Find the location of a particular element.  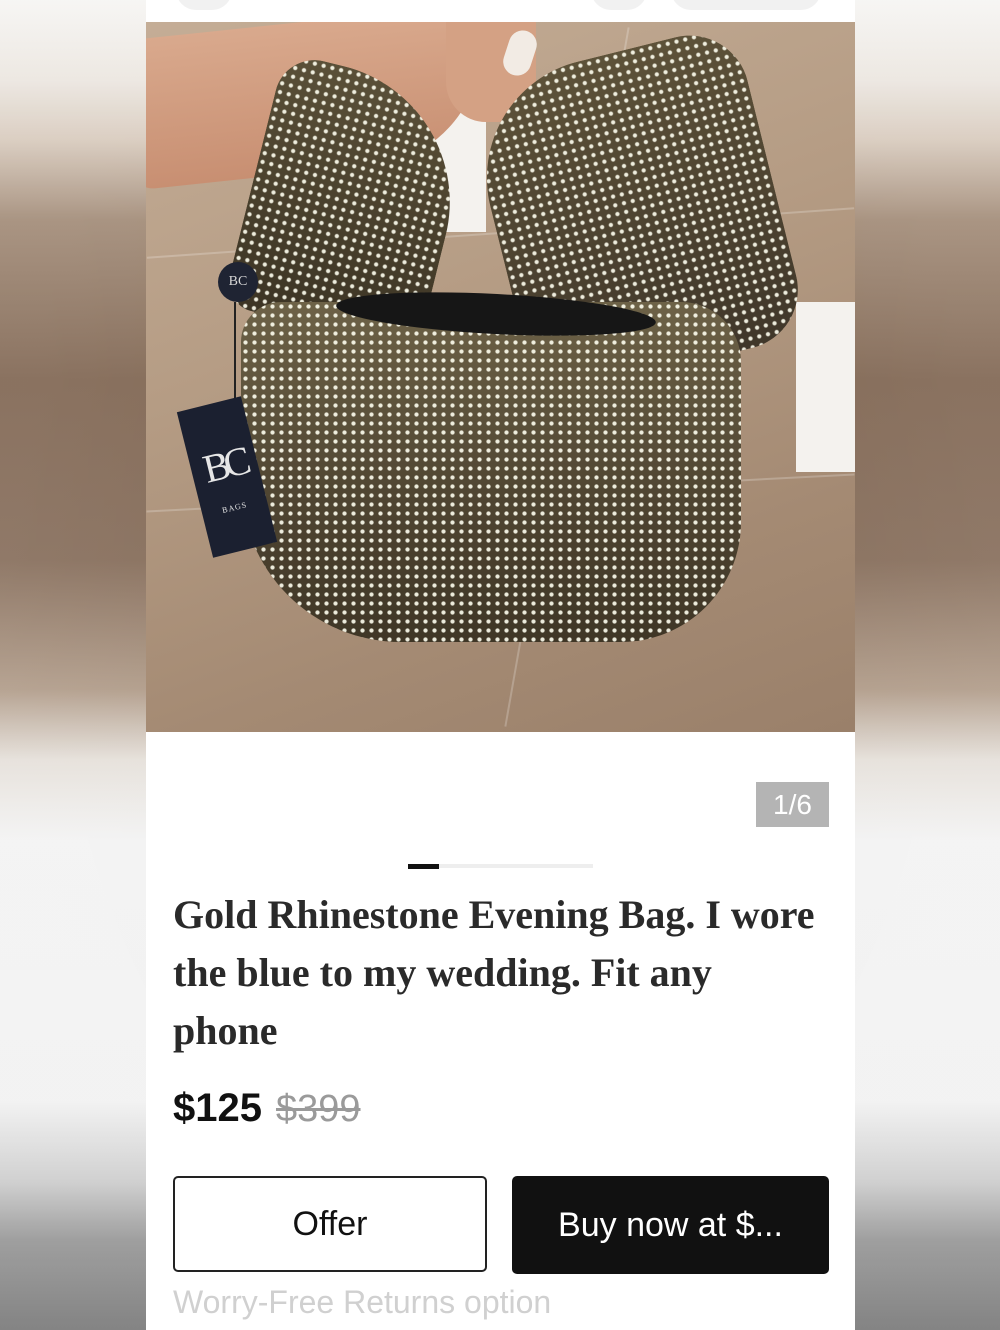

back-icon is located at coordinates (204, 5).